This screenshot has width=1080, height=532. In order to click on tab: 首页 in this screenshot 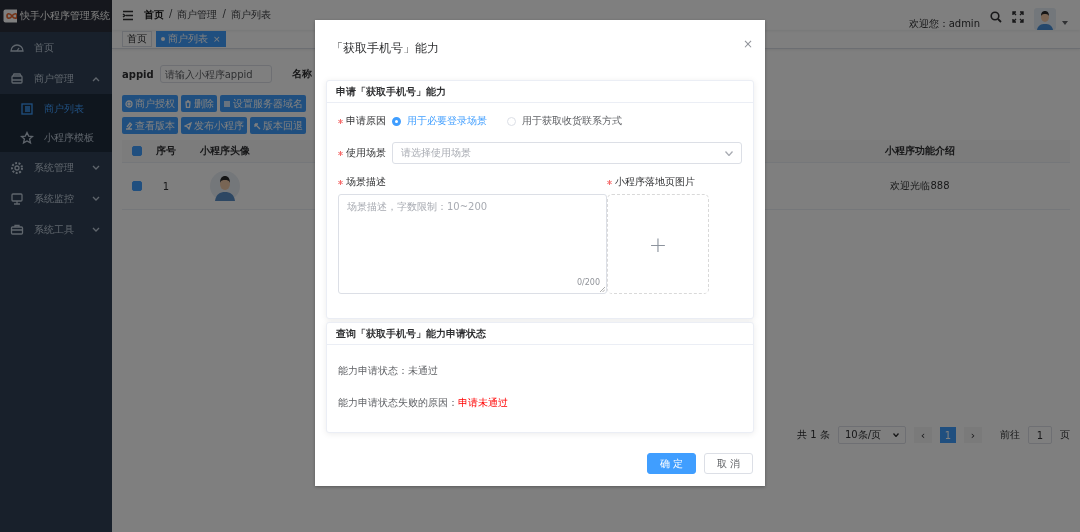, I will do `click(137, 39)`.